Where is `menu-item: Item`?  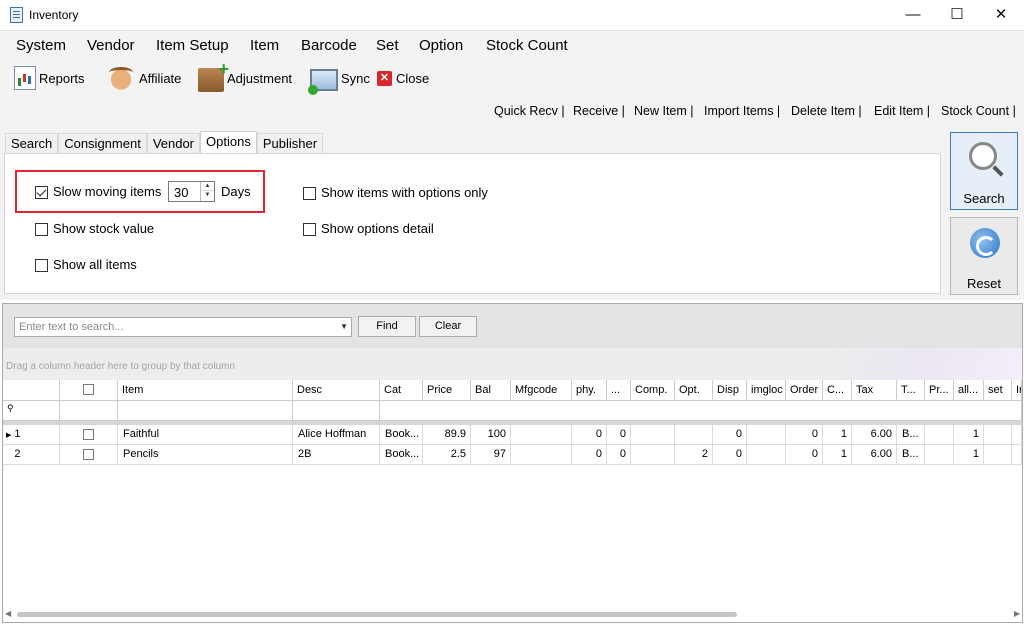
menu-item: Item is located at coordinates (264, 45).